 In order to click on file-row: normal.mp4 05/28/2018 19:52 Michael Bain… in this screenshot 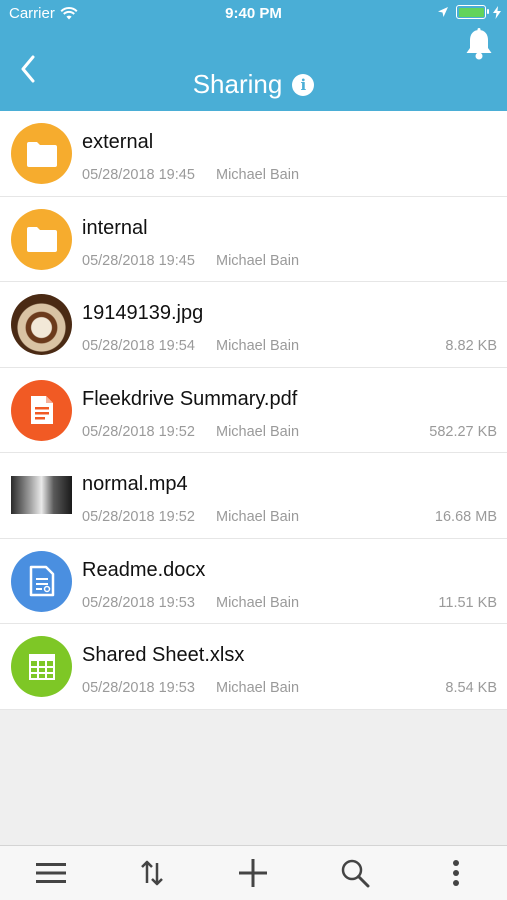, I will do `click(253, 496)`.